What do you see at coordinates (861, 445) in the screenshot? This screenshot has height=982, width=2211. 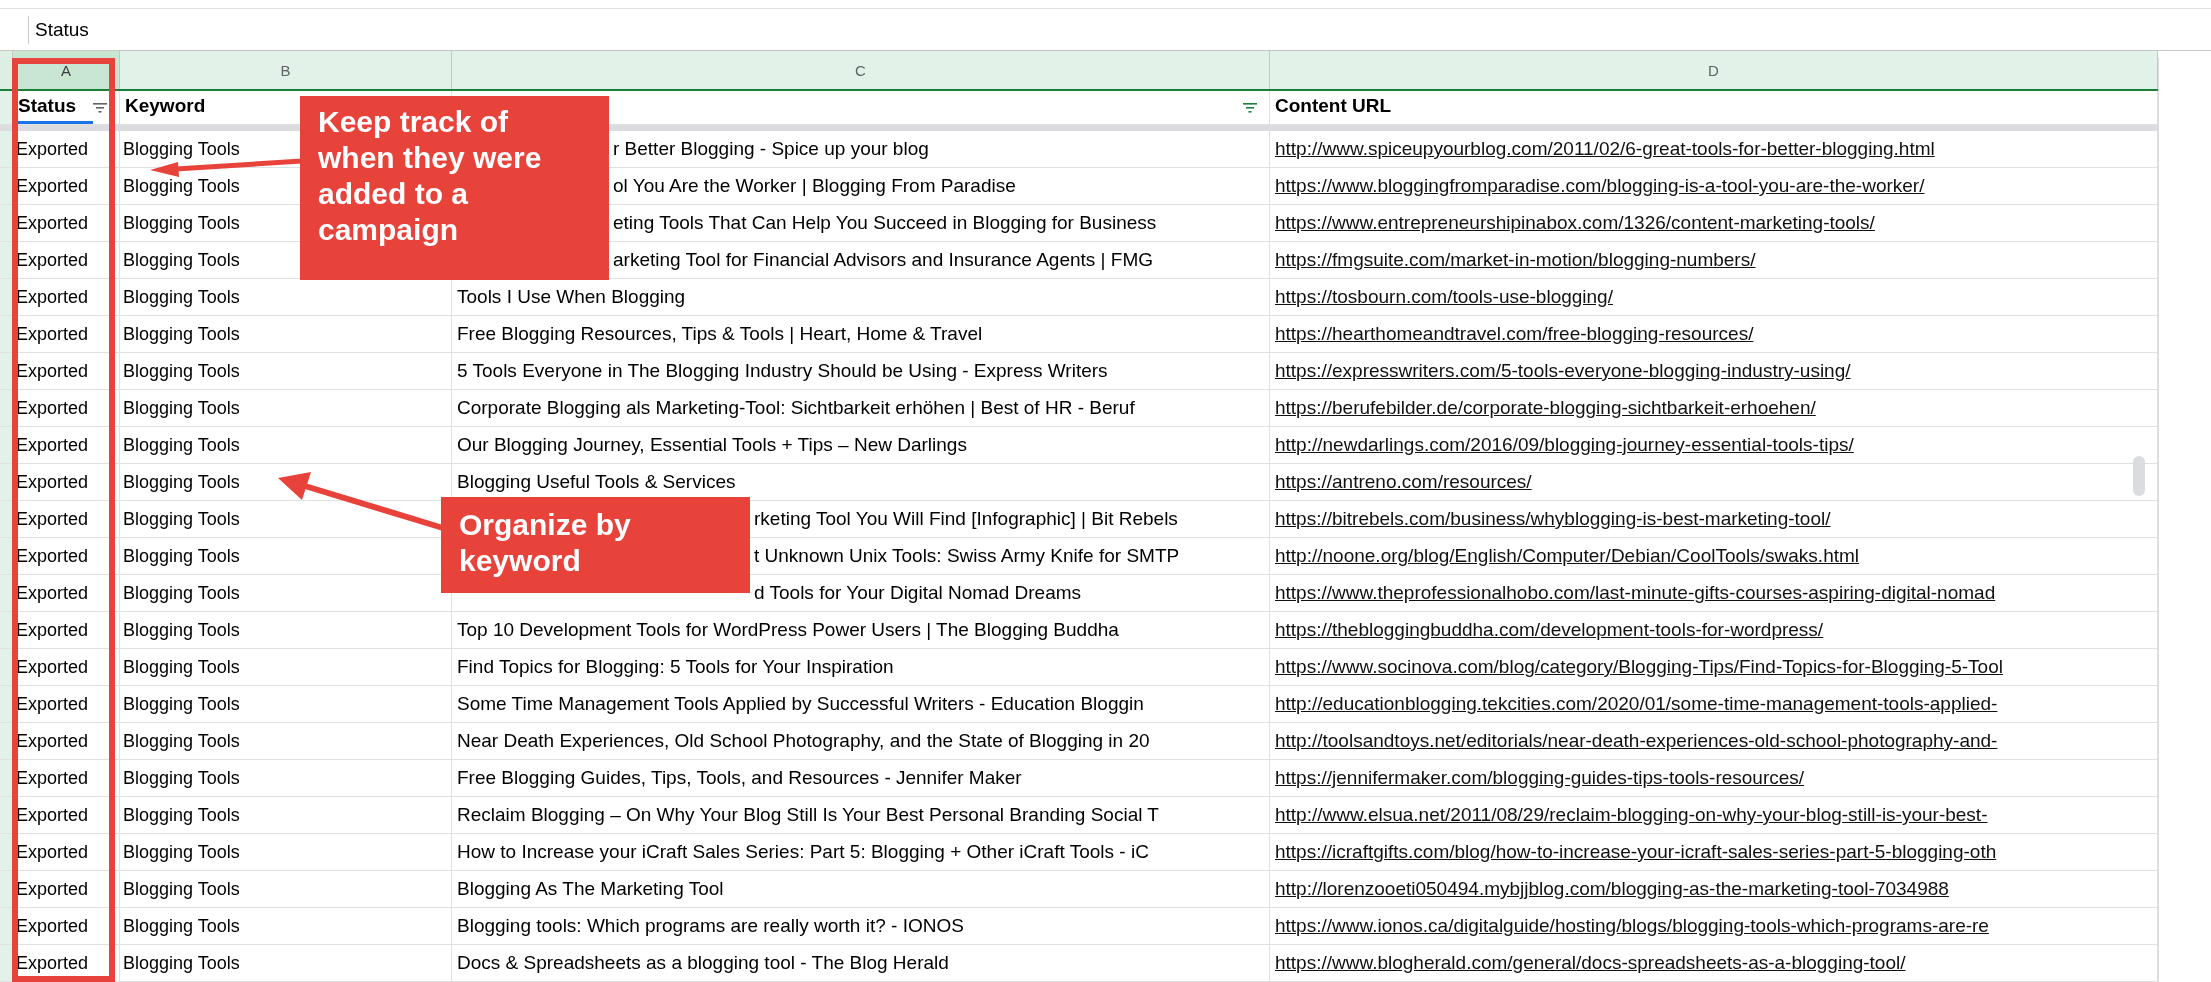 I see `table-cell: Our Blogging Journey, Essential Tools + Tips – New Darlings` at bounding box center [861, 445].